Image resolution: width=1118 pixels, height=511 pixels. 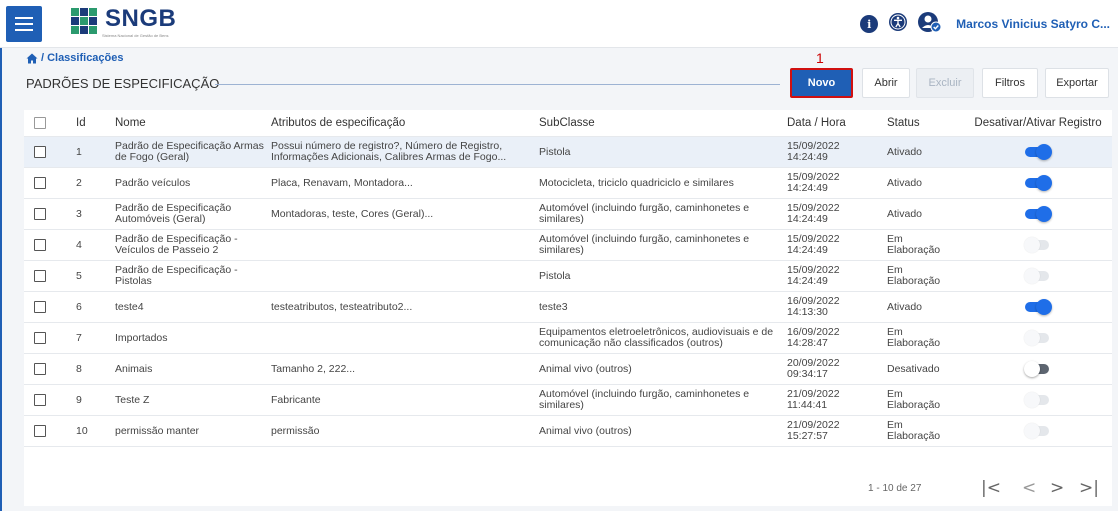 I want to click on cell-id: 1, so click(x=79, y=151).